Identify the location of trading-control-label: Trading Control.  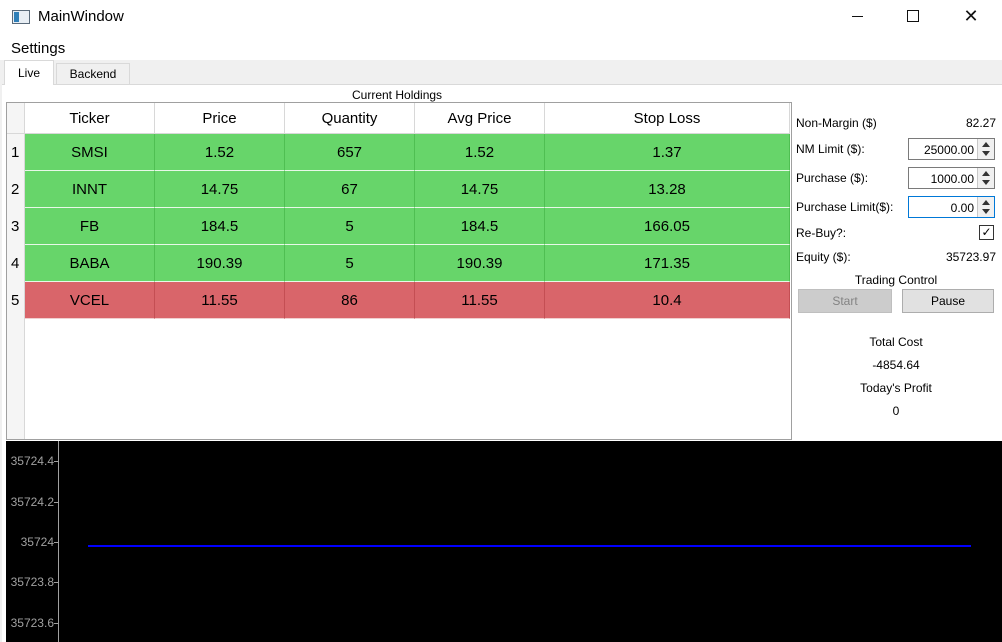
(896, 280).